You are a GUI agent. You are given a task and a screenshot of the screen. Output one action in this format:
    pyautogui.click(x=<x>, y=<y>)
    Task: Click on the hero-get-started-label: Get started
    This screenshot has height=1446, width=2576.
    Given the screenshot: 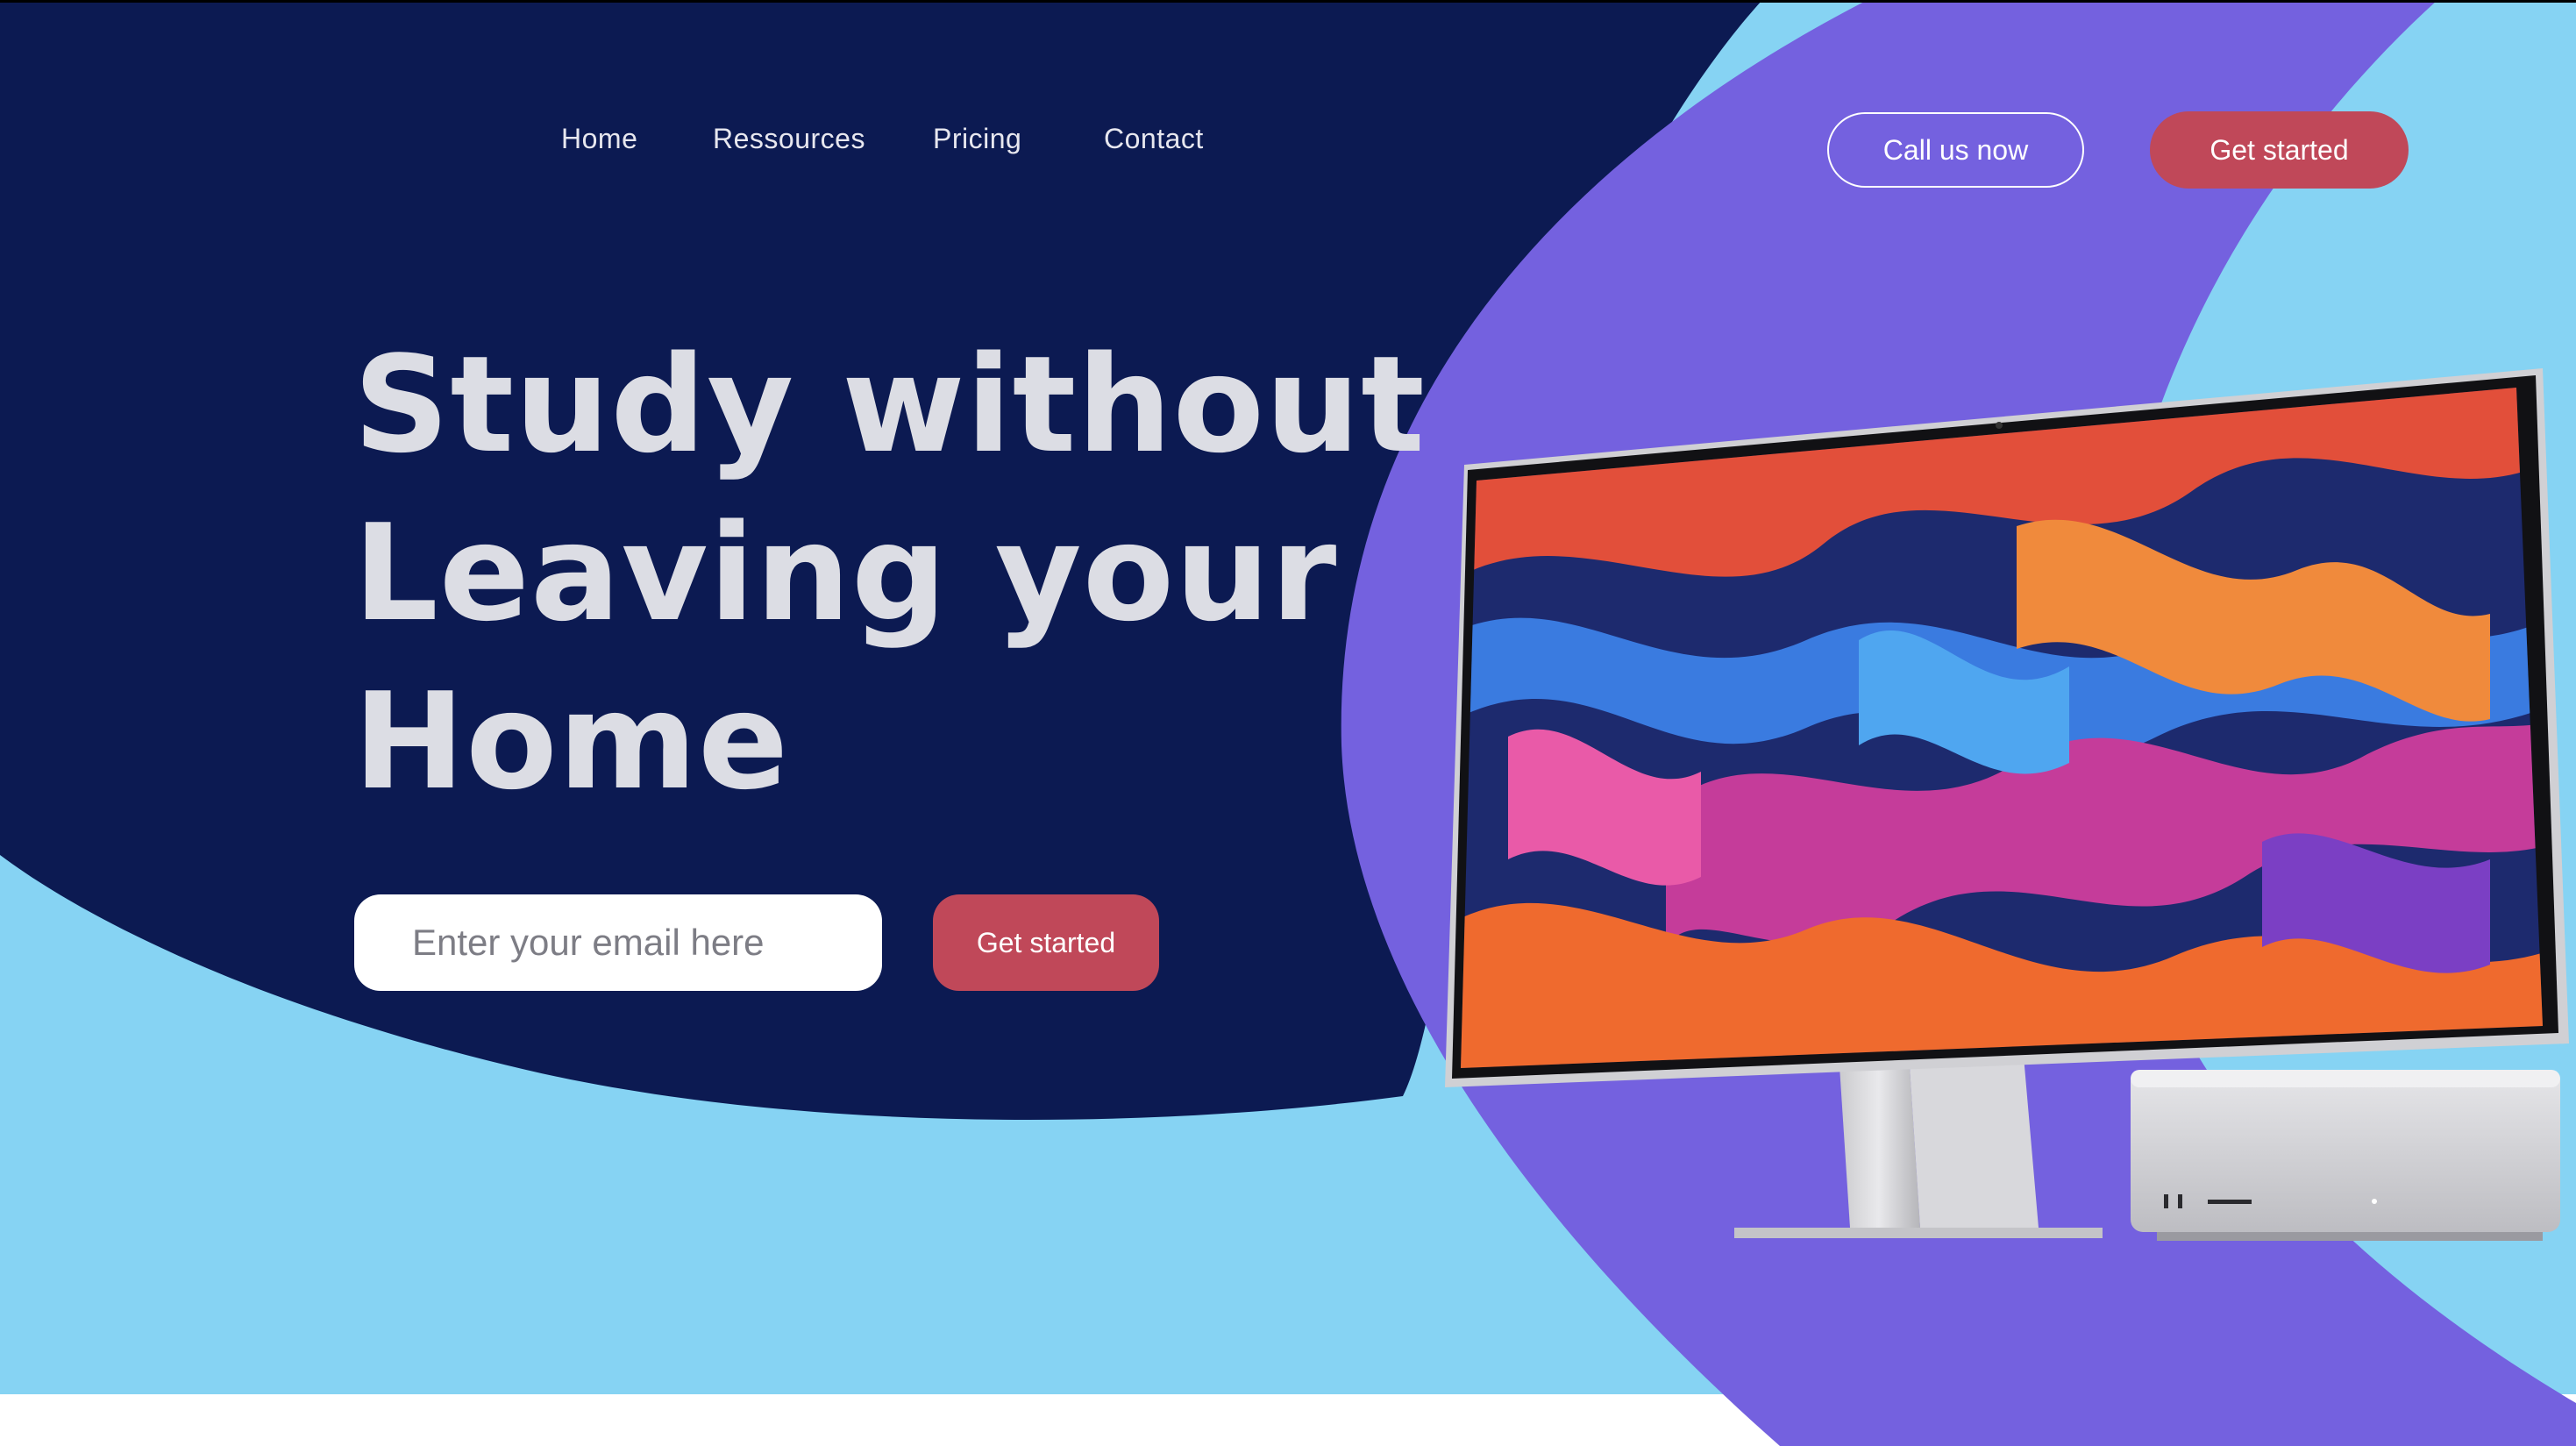 What is the action you would take?
    pyautogui.click(x=1046, y=942)
    